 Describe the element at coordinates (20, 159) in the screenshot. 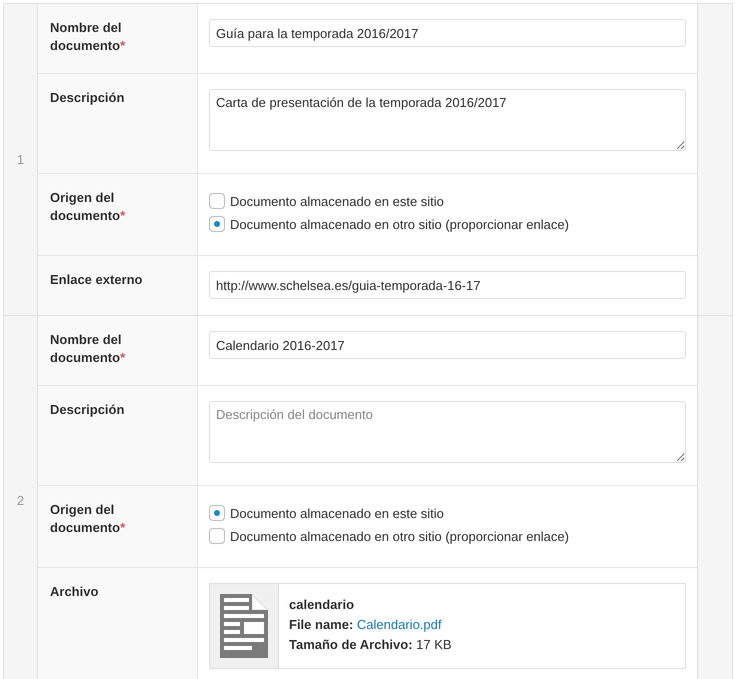

I see `row-number: 1` at that location.